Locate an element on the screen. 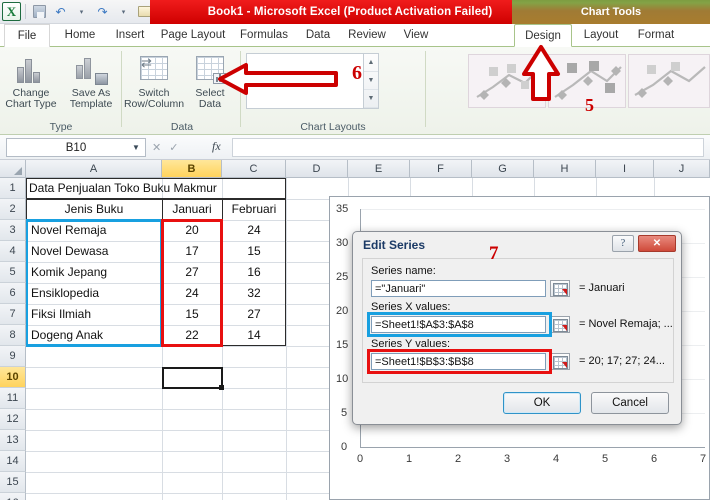  row-header-9: 9 is located at coordinates (13, 356).